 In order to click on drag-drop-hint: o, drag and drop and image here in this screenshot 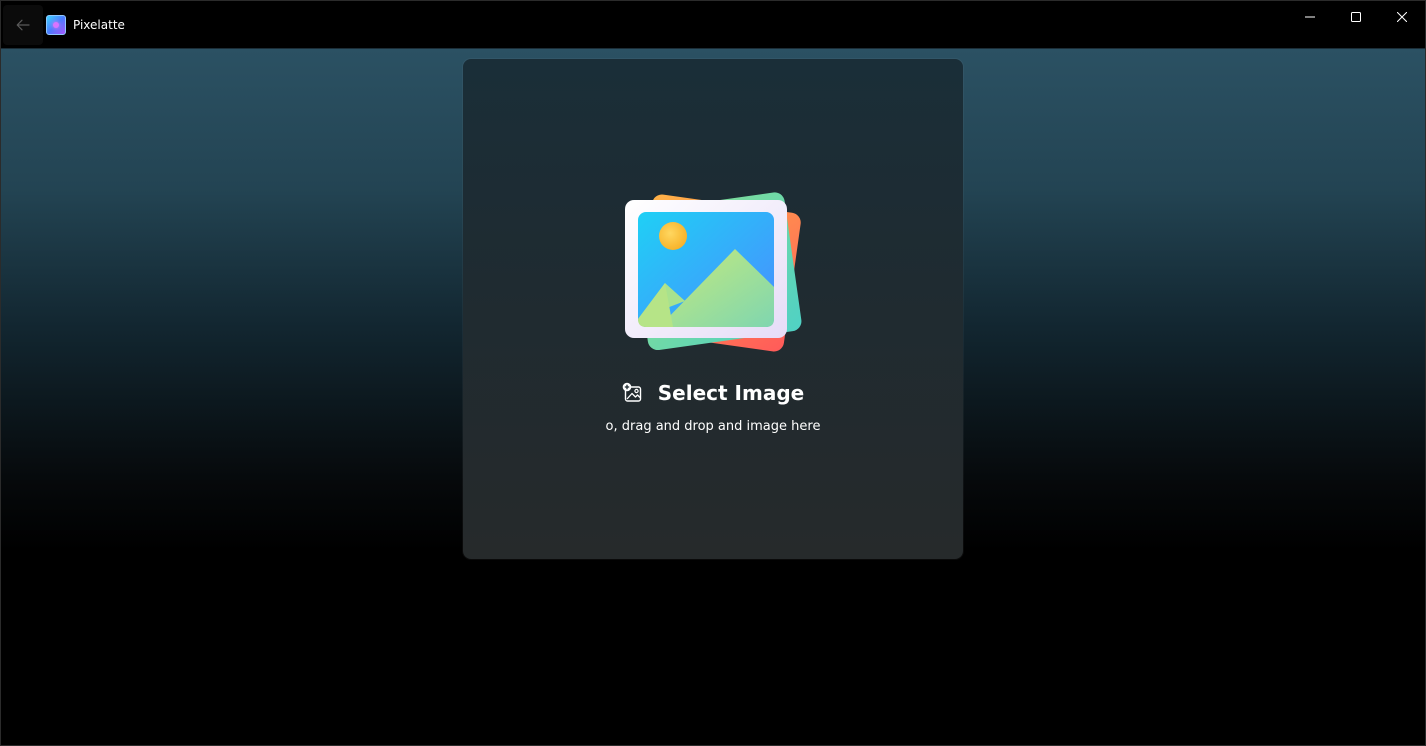, I will do `click(713, 426)`.